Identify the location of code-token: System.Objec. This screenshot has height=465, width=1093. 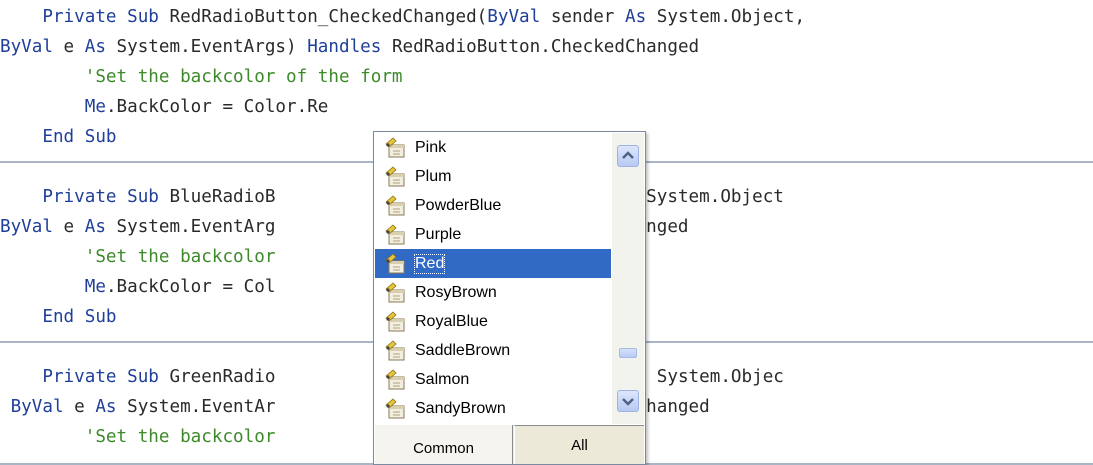
(715, 377).